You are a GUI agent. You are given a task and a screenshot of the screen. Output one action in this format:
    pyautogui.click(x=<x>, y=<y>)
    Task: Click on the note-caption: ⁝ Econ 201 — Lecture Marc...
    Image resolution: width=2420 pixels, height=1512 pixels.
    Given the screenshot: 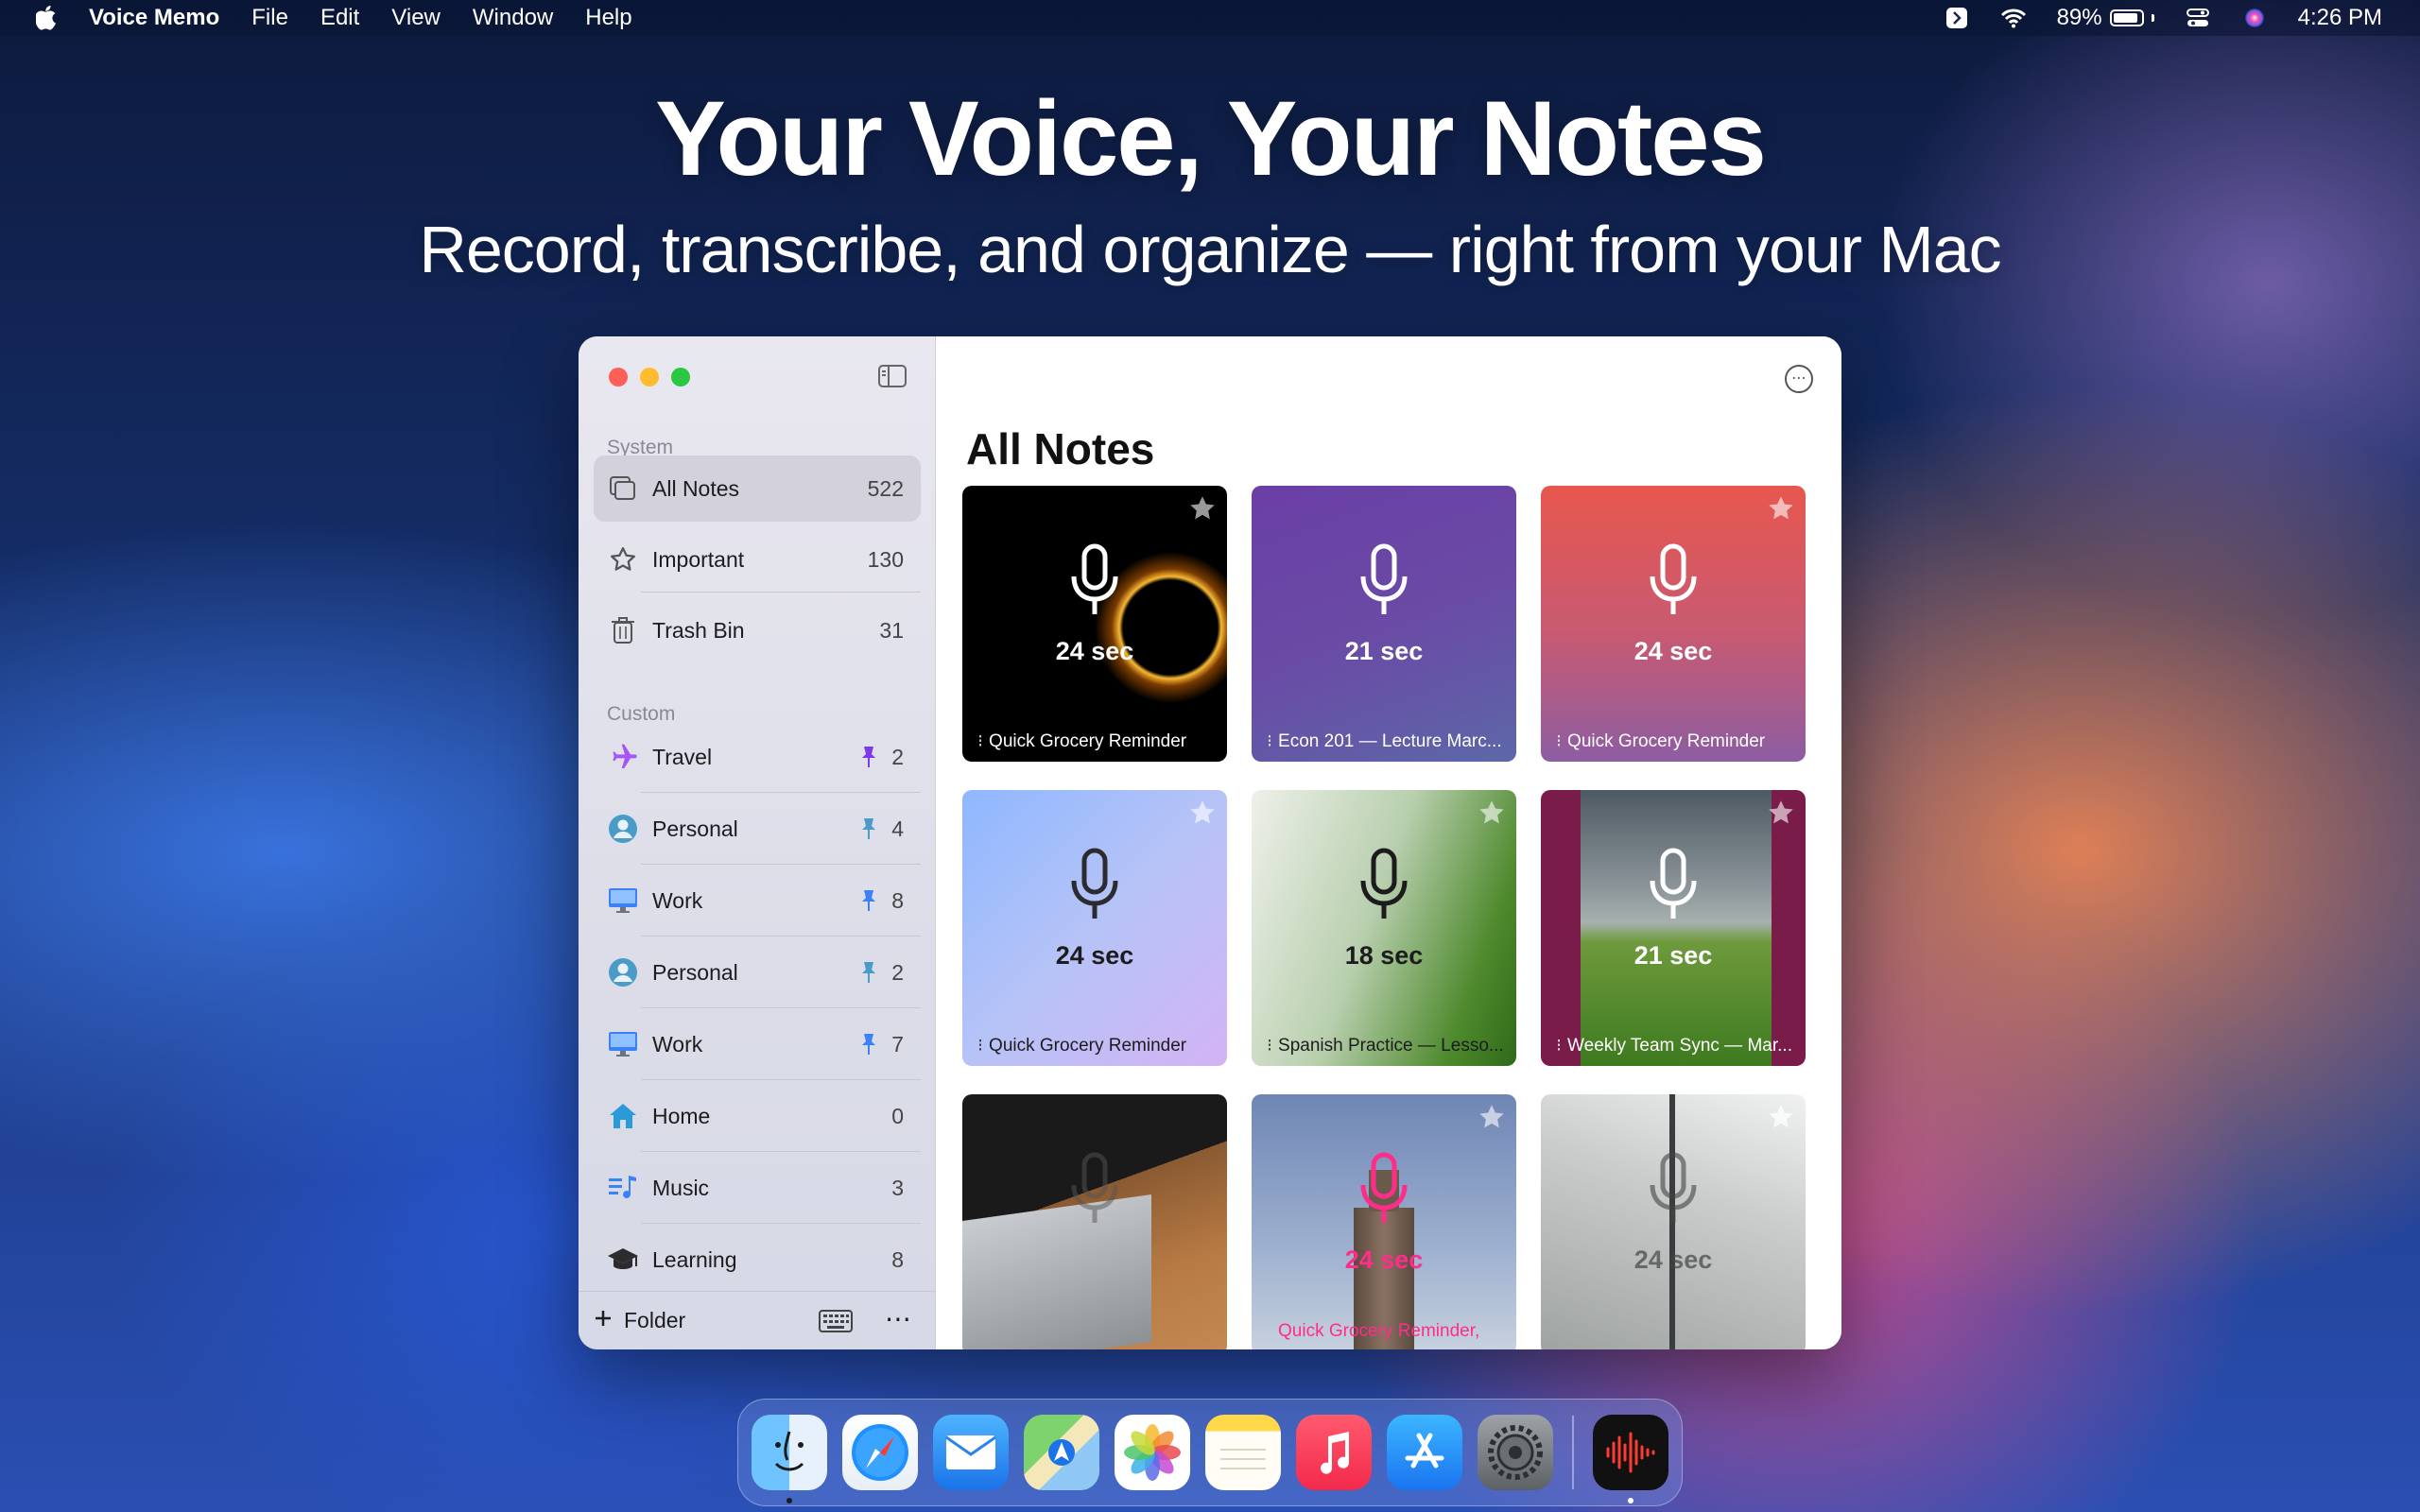 What is the action you would take?
    pyautogui.click(x=1384, y=741)
    